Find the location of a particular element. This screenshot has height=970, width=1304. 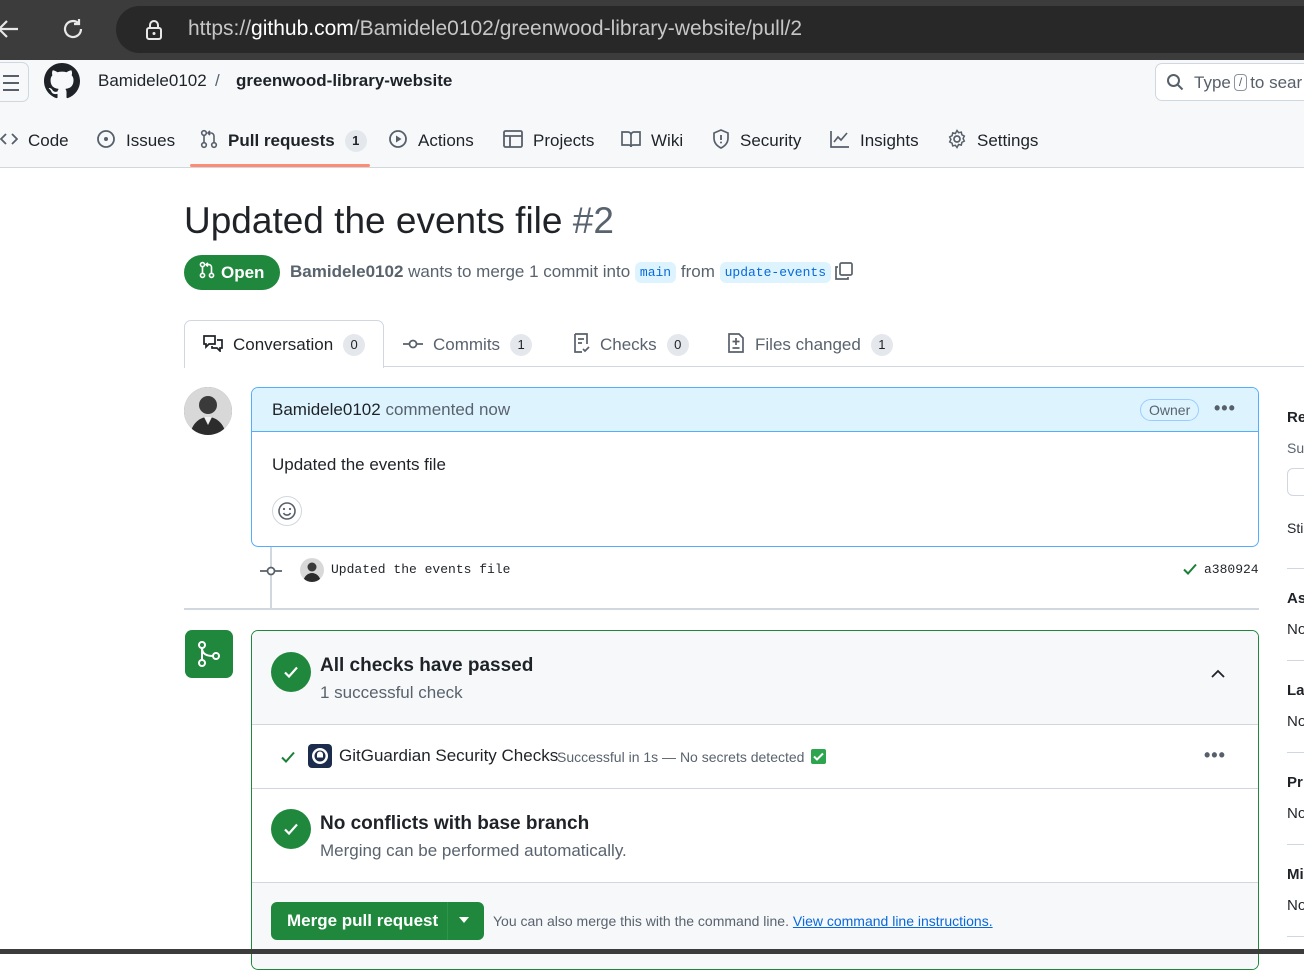

tab-pull-requests: Pull requests 1 is located at coordinates (283, 141).